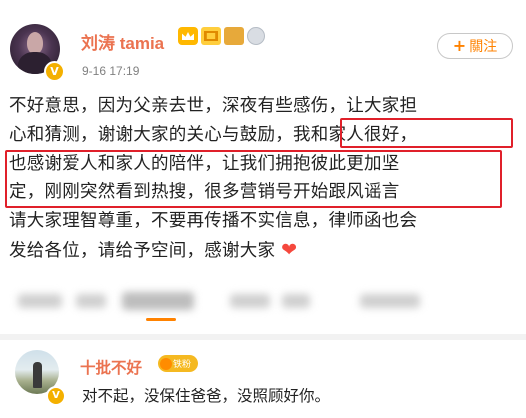 The height and width of the screenshot is (418, 526). What do you see at coordinates (54, 71) in the screenshot?
I see `verified-badge-icon: V` at bounding box center [54, 71].